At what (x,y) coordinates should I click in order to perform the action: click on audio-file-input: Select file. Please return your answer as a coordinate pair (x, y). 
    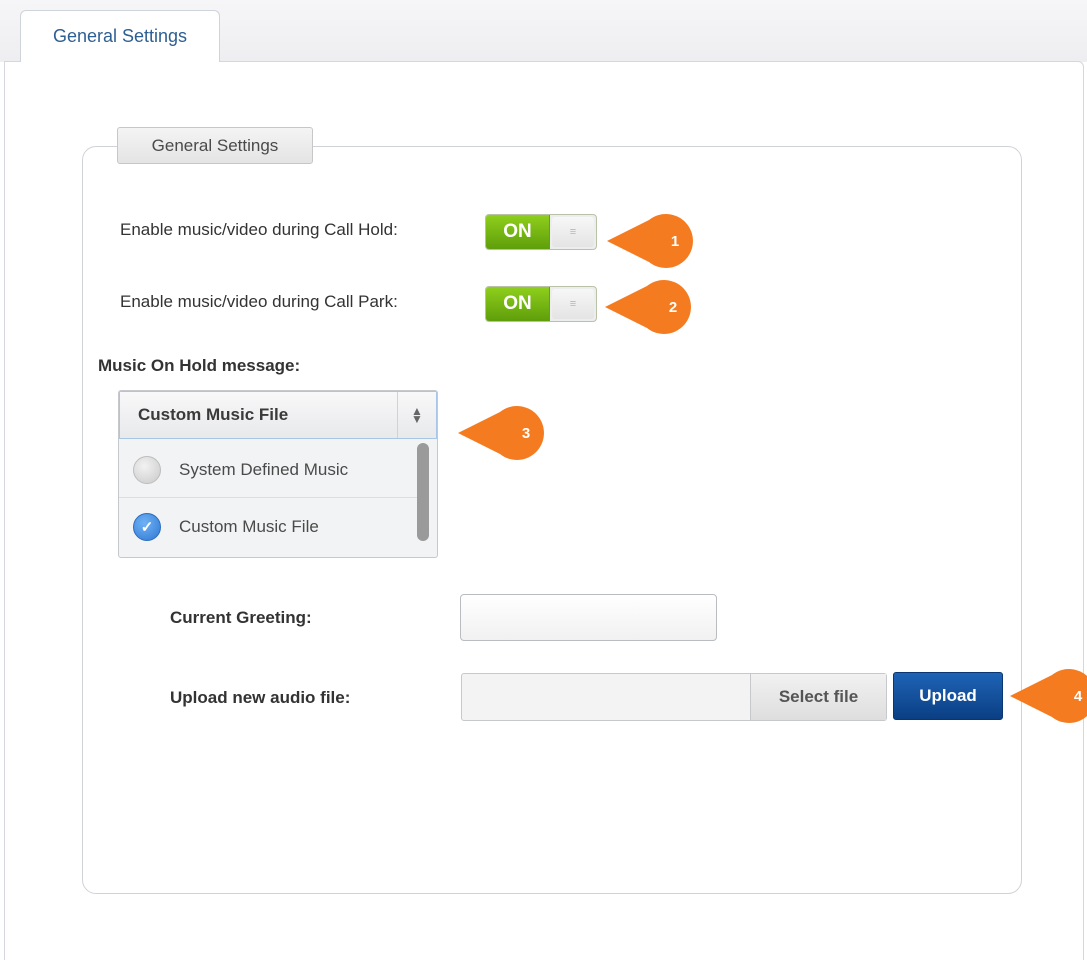
    Looking at the image, I should click on (674, 697).